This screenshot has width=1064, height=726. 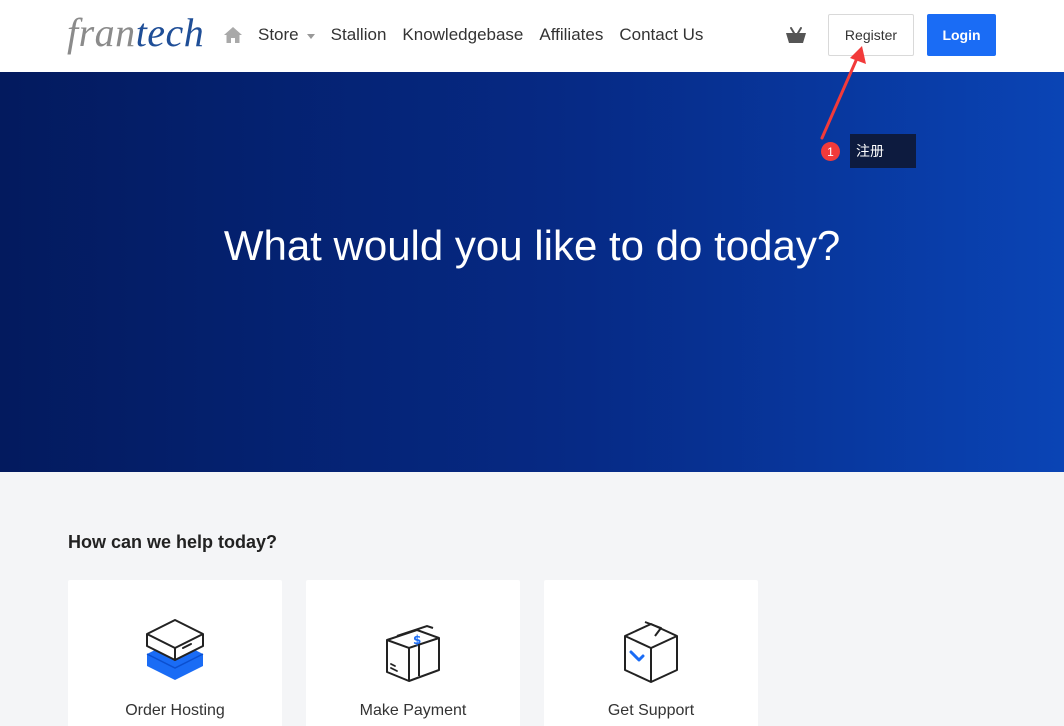 I want to click on card-label: Order Hosting, so click(x=175, y=710).